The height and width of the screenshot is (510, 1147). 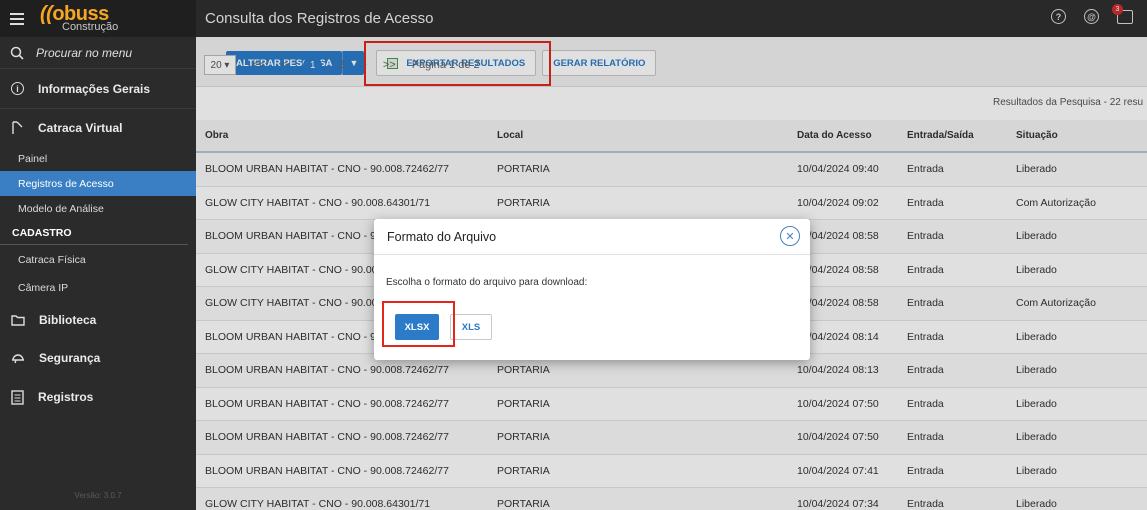 I want to click on sidebar-item-catraca: Catraca Virtual, so click(x=98, y=127).